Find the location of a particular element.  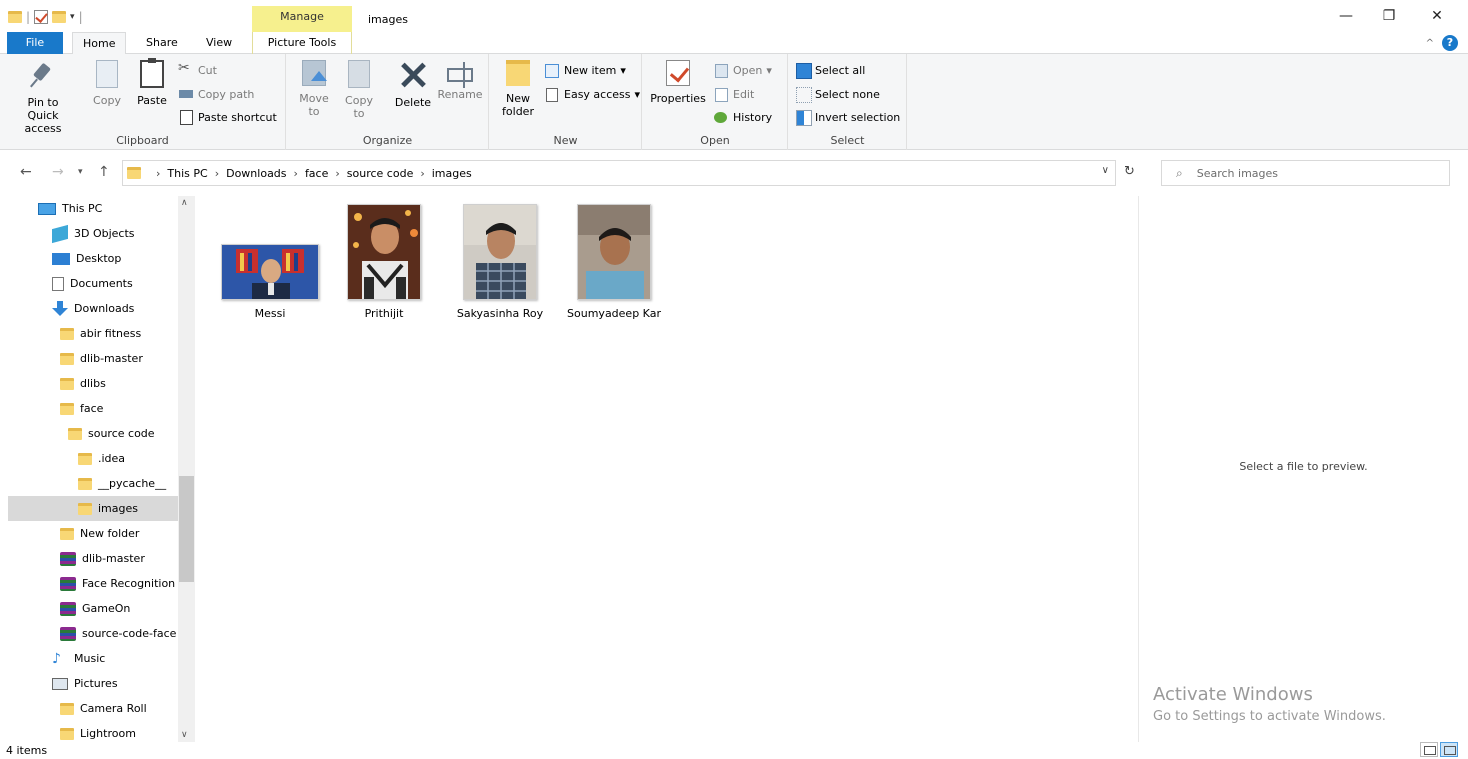

pin-to-quick-access-button: Pin to Quick access is located at coordinates (43, 97).